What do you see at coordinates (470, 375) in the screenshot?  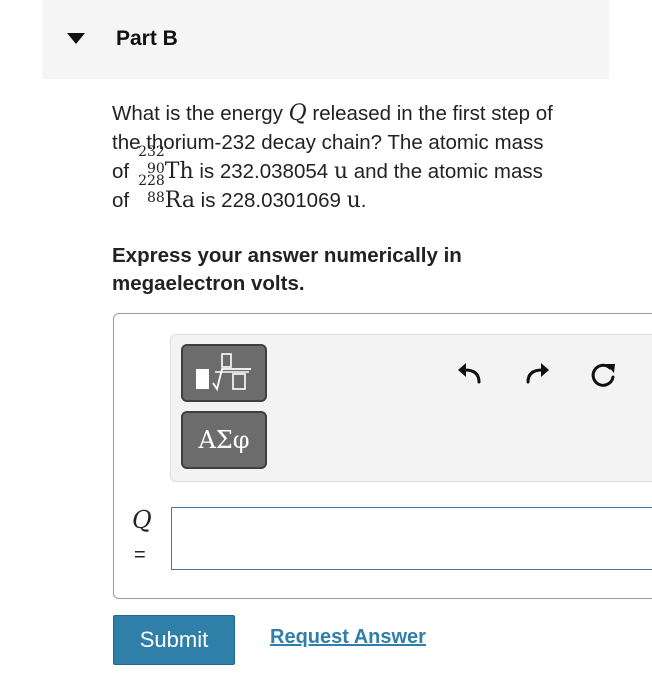 I see `undo-icon` at bounding box center [470, 375].